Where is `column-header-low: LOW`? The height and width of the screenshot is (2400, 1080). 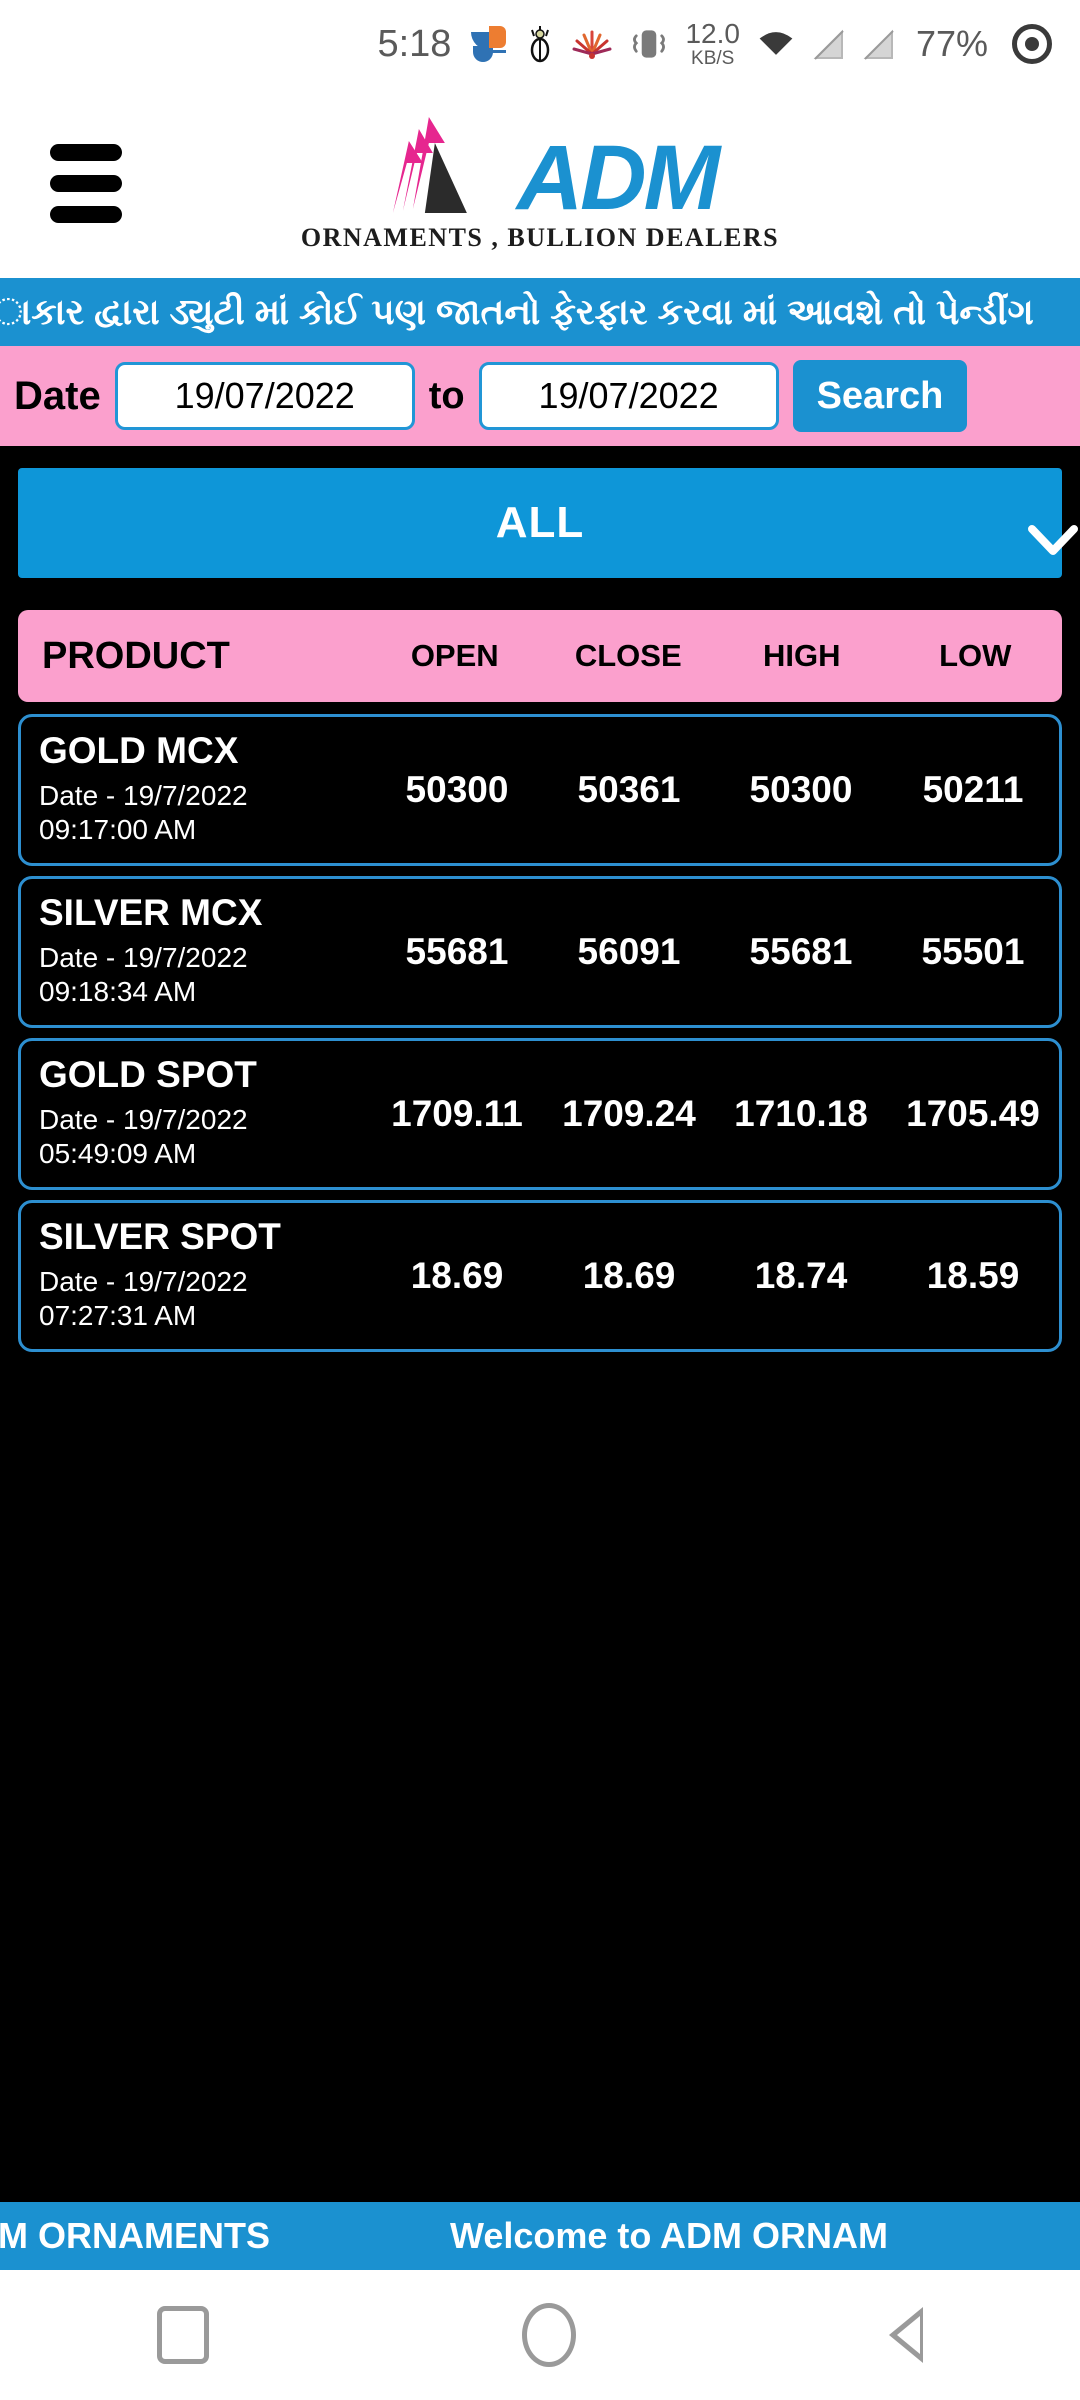 column-header-low: LOW is located at coordinates (975, 655).